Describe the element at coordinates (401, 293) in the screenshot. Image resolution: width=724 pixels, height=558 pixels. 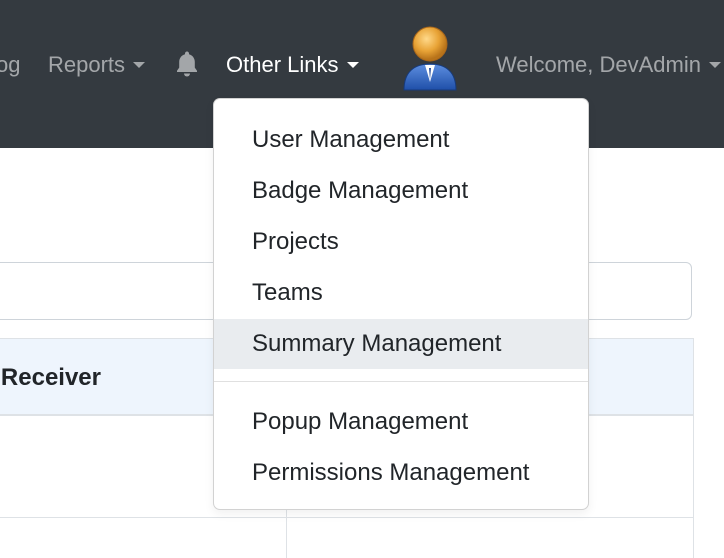
I see `menu-item-teams: Teams` at that location.